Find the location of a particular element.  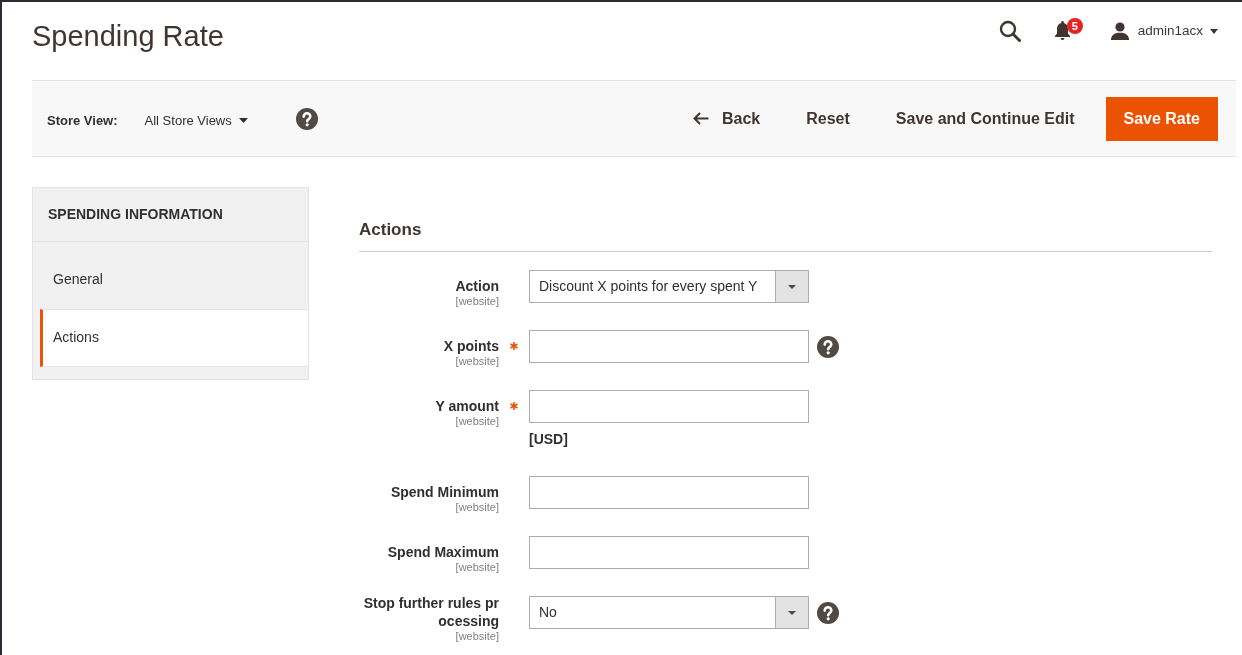

bell-icon is located at coordinates (1062, 31).